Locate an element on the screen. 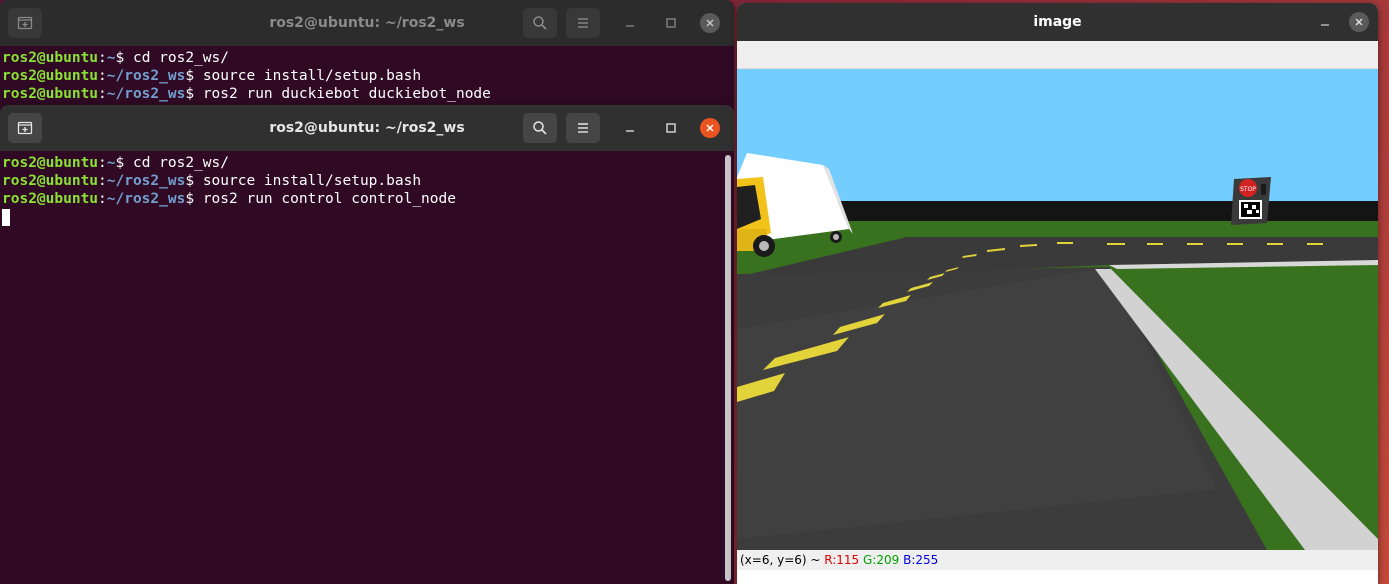  stop-sign-text: STOP is located at coordinates (1248, 189).